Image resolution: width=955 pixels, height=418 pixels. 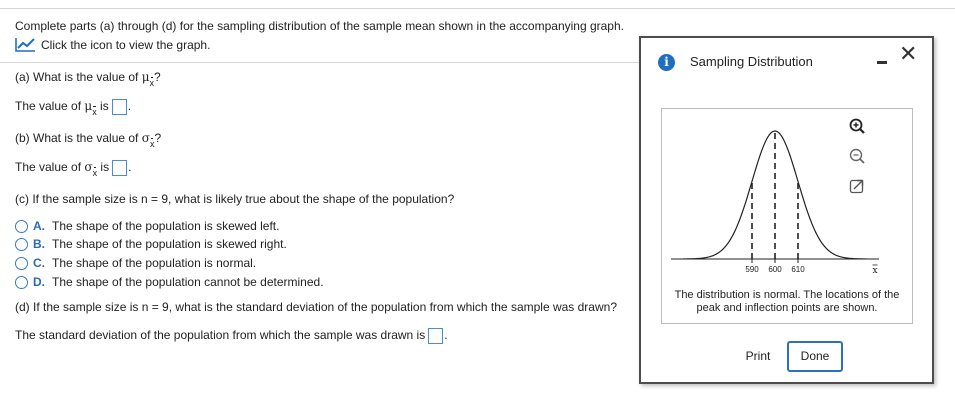 I want to click on part-b-answer-text-end: is, so click(x=103, y=167).